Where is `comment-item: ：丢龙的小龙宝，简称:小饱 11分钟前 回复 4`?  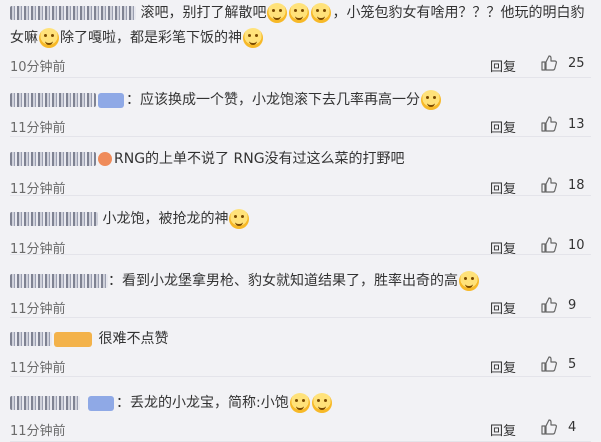 comment-item: ：丢龙的小龙宝，简称:小饱 11分钟前 回复 4 is located at coordinates (300, 409).